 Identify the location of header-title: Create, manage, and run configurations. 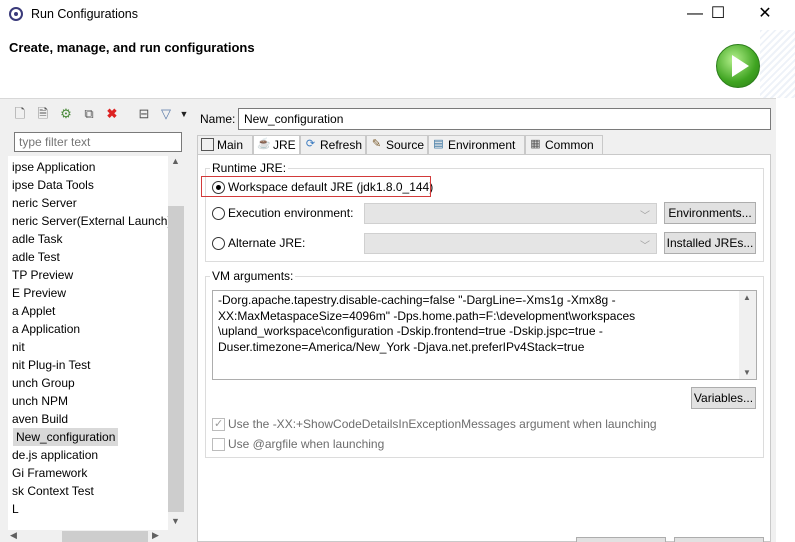
(132, 47).